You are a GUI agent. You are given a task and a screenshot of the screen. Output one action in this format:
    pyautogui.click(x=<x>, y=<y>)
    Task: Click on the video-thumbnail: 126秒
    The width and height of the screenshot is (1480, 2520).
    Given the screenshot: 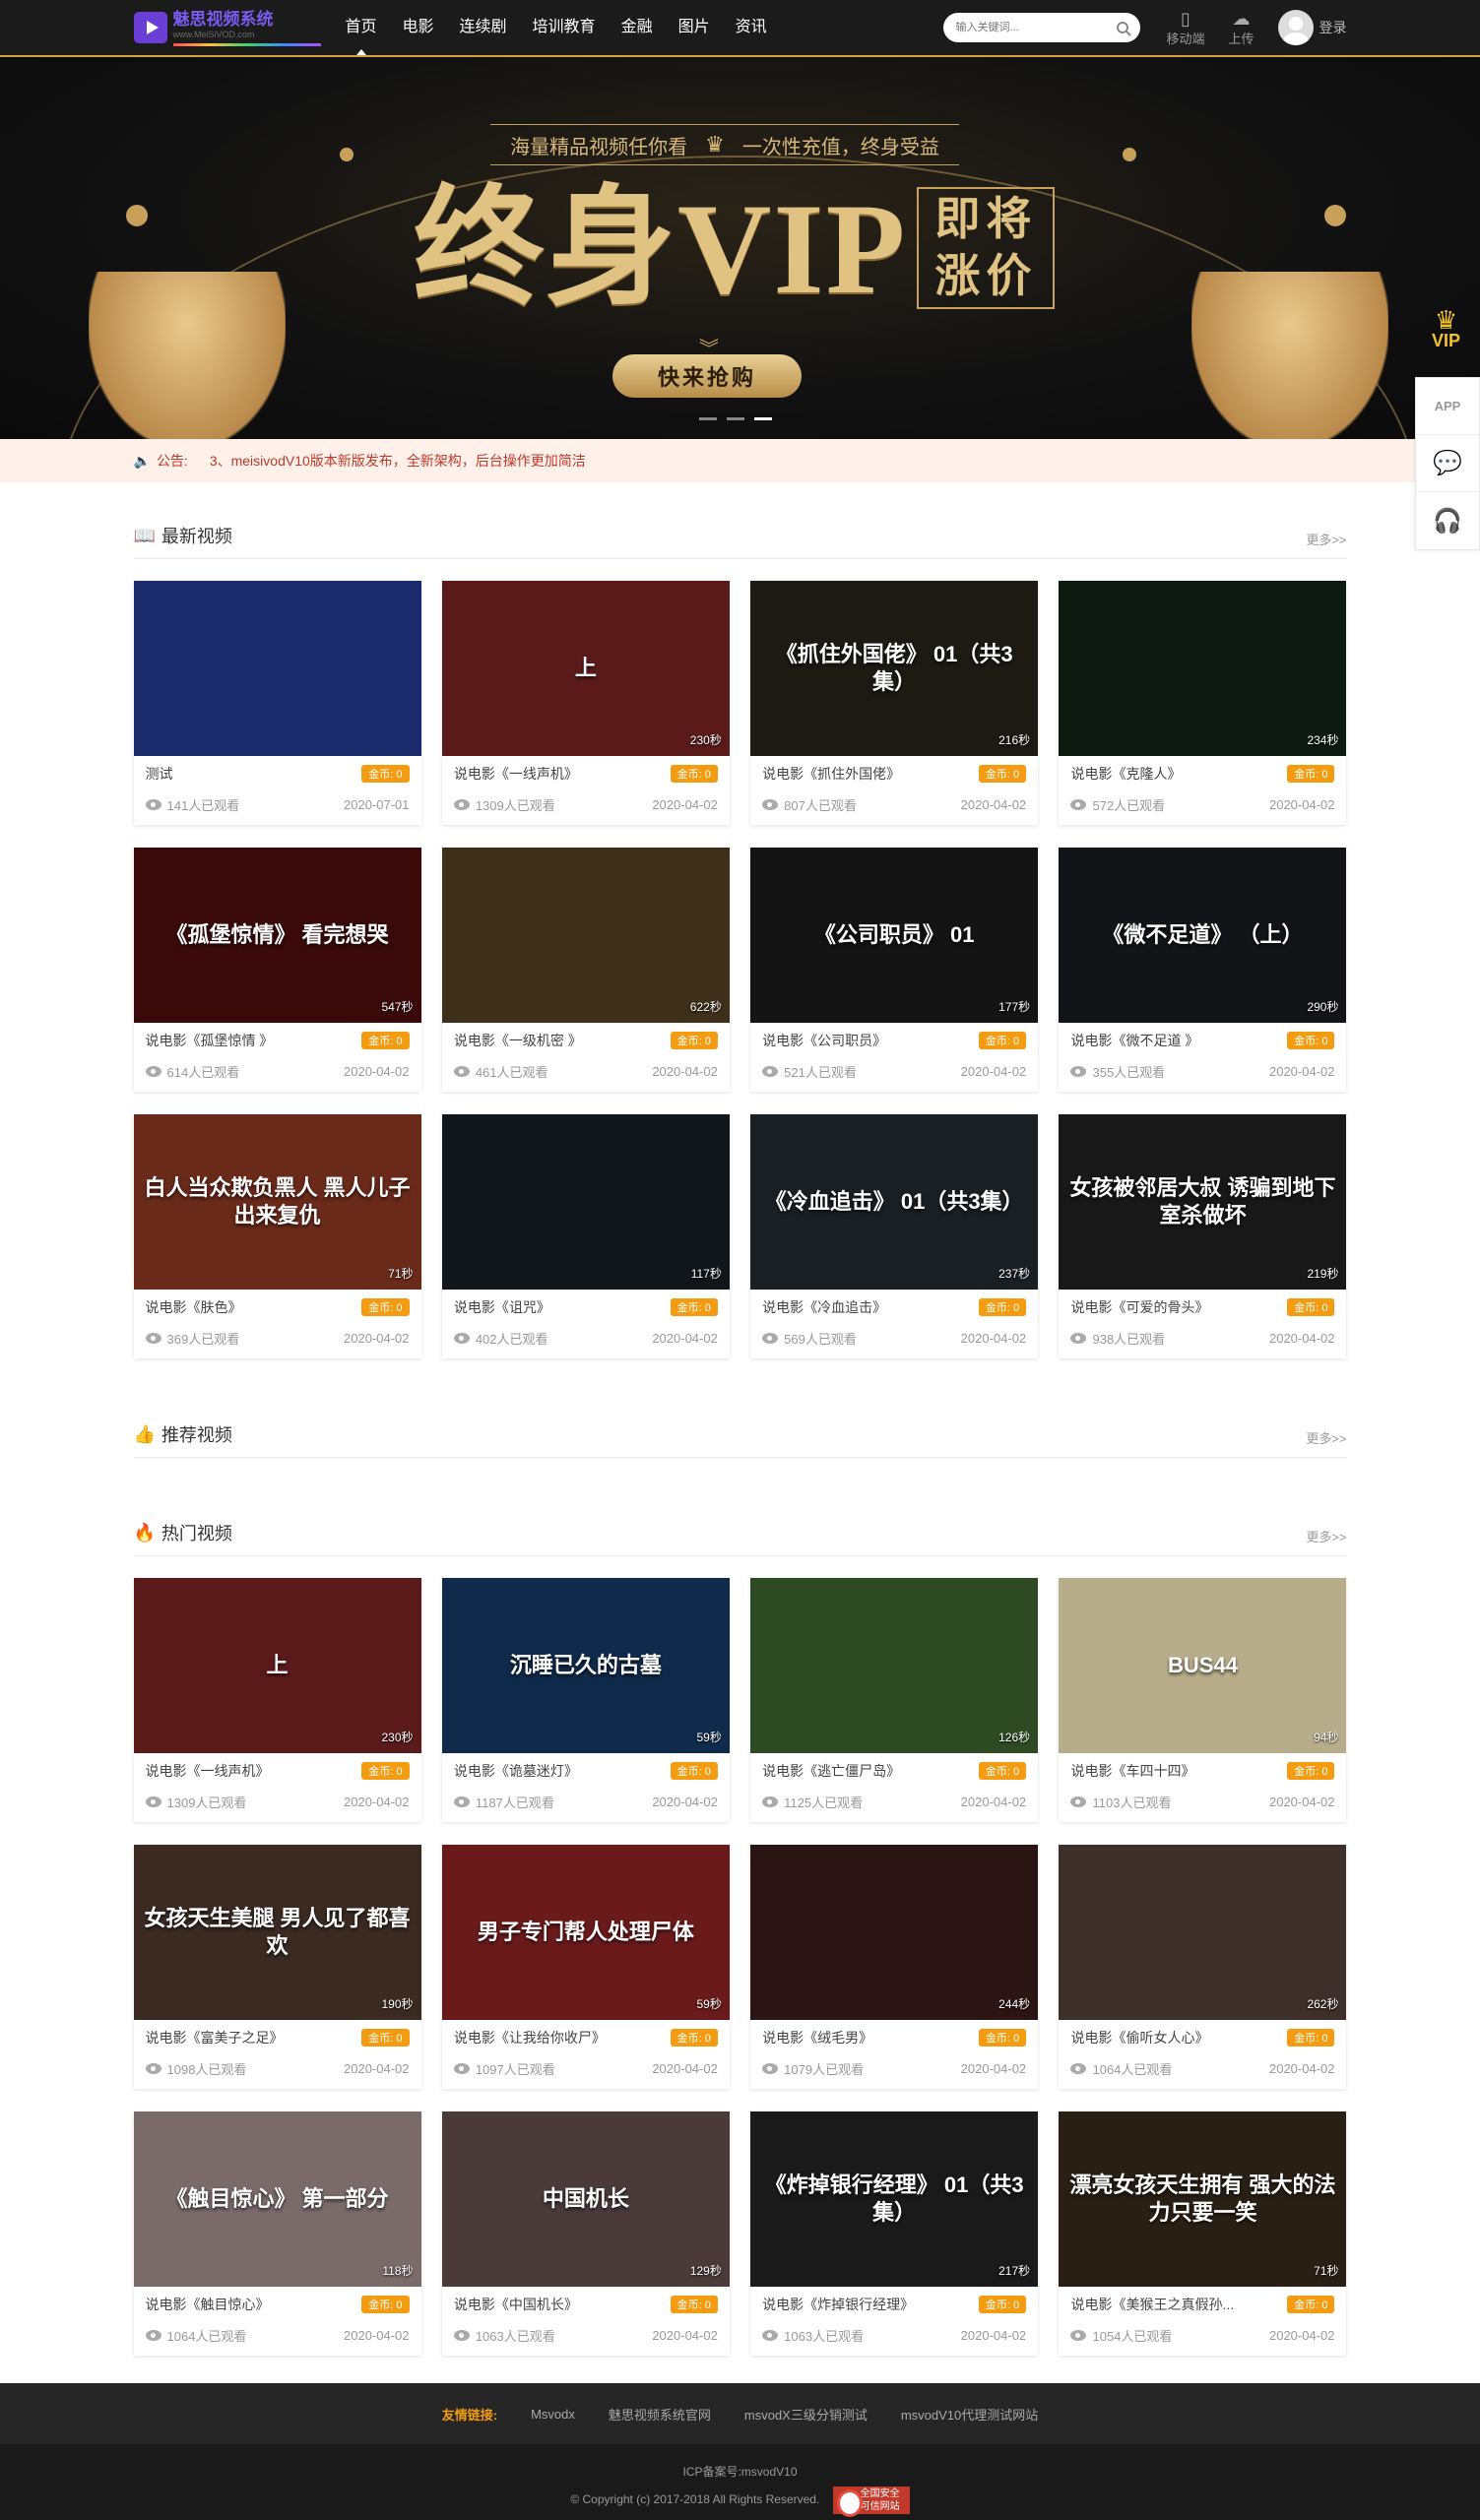 What is the action you would take?
    pyautogui.click(x=894, y=1665)
    